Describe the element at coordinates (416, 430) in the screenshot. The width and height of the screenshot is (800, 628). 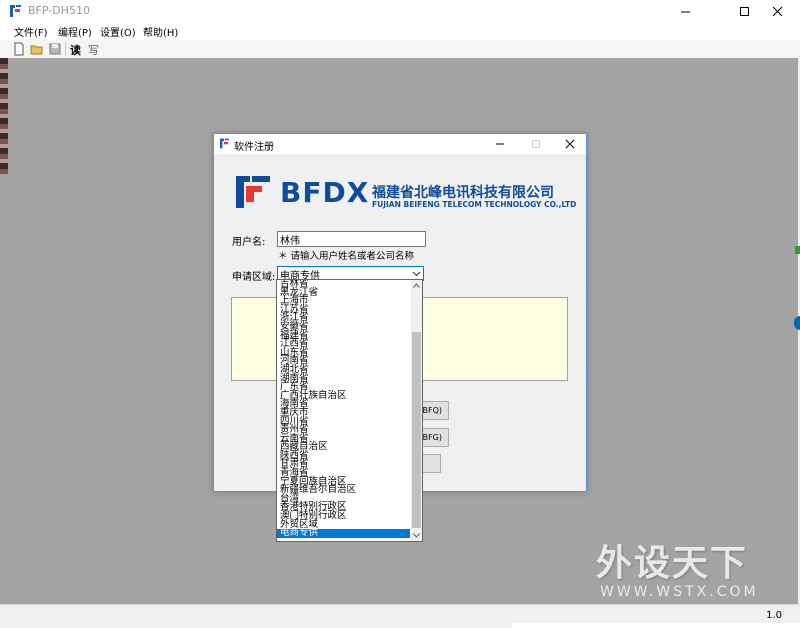
I see `scrollbar-thumb` at that location.